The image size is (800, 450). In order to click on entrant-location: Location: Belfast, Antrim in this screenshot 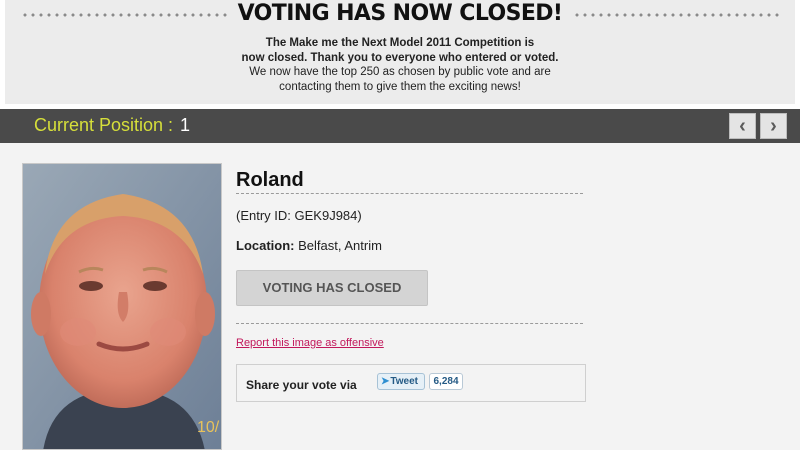, I will do `click(309, 245)`.